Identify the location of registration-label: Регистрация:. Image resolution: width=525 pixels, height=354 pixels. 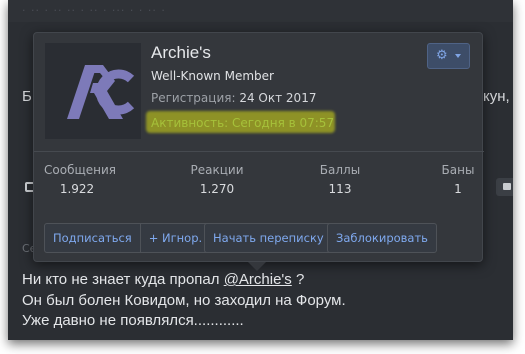
(193, 98).